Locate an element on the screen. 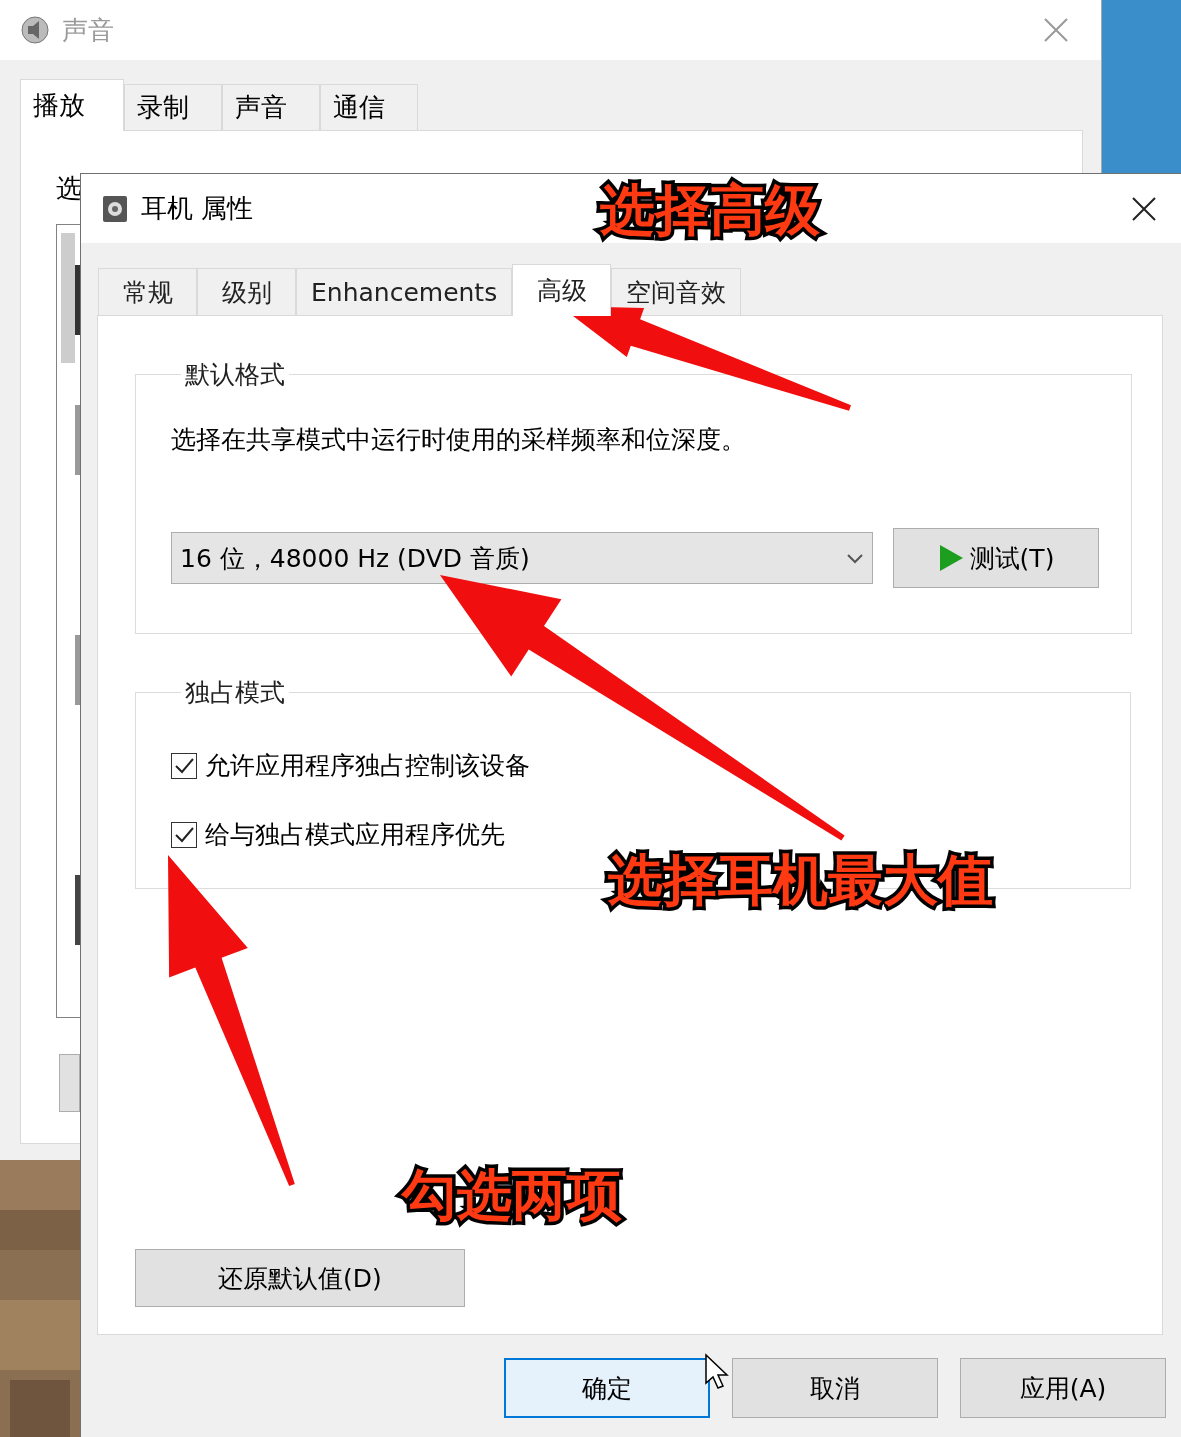 The height and width of the screenshot is (1437, 1181). checkbox-label: 允许应用程序独占控制该设备 is located at coordinates (367, 766).